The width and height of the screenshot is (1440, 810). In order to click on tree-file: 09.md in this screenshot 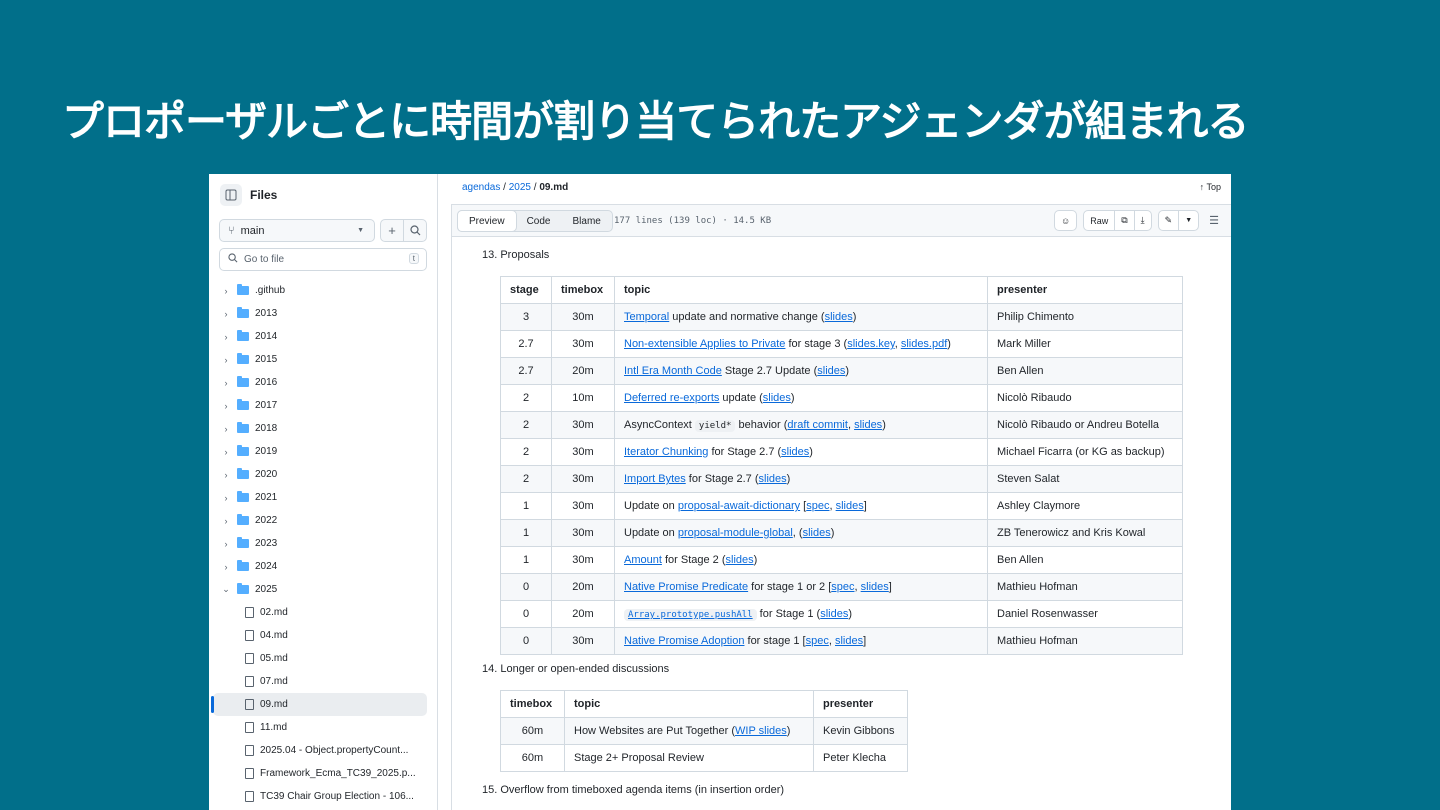, I will do `click(319, 704)`.